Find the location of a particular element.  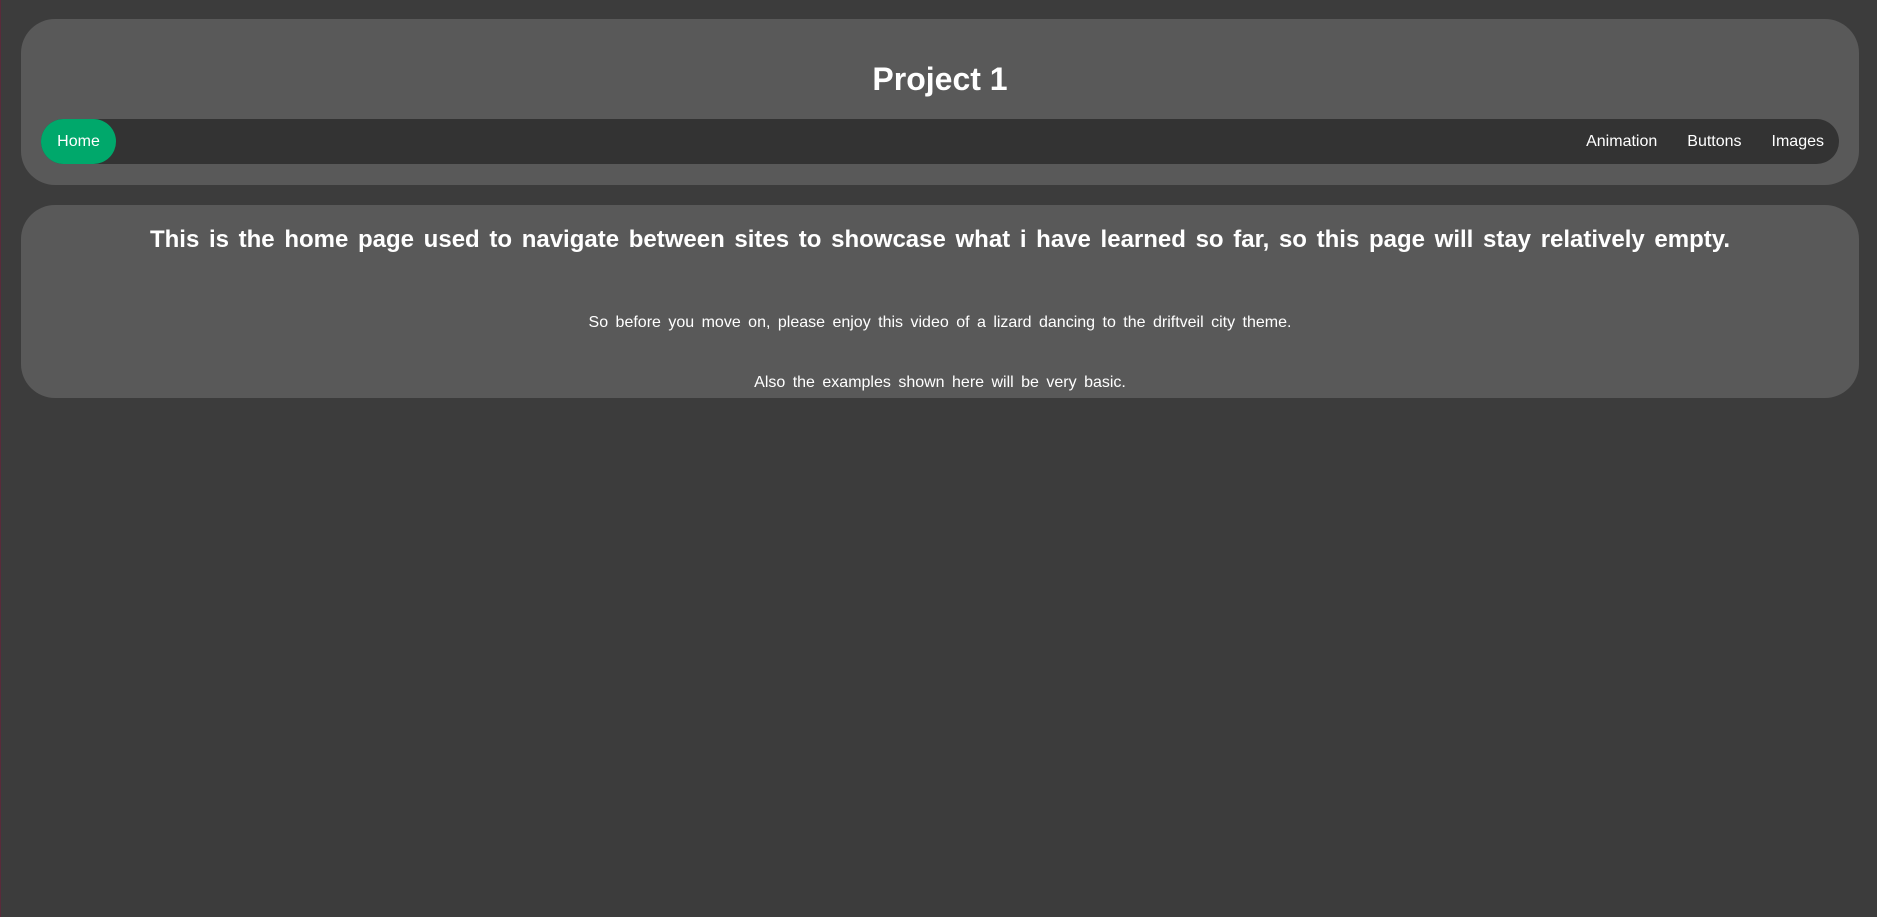

window-edge is located at coordinates (0, 458).